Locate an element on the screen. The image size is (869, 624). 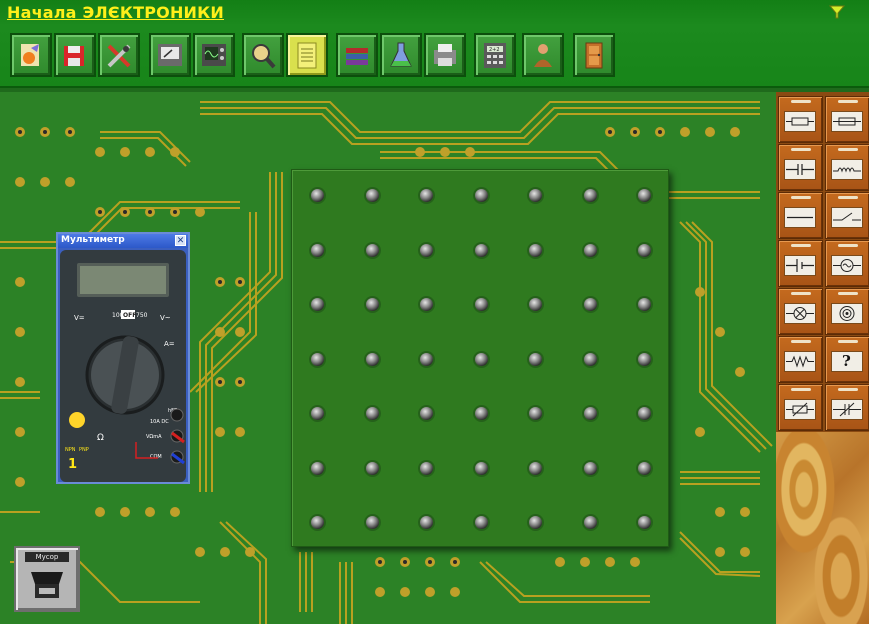
books-button is located at coordinates (357, 55).